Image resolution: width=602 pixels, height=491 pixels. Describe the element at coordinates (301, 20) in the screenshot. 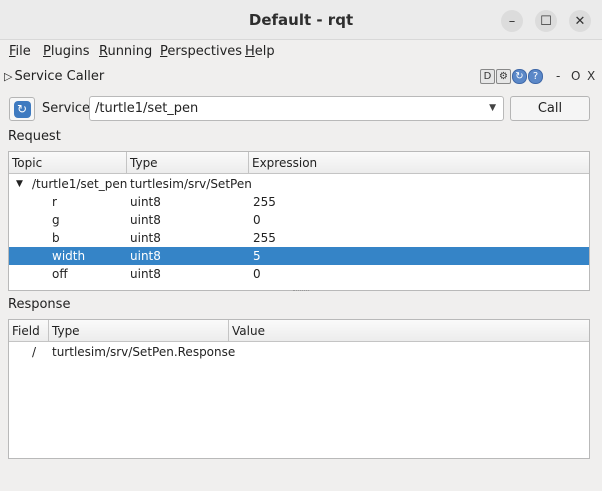

I see `title-bar: Default - rqt – ☐ ✕` at that location.